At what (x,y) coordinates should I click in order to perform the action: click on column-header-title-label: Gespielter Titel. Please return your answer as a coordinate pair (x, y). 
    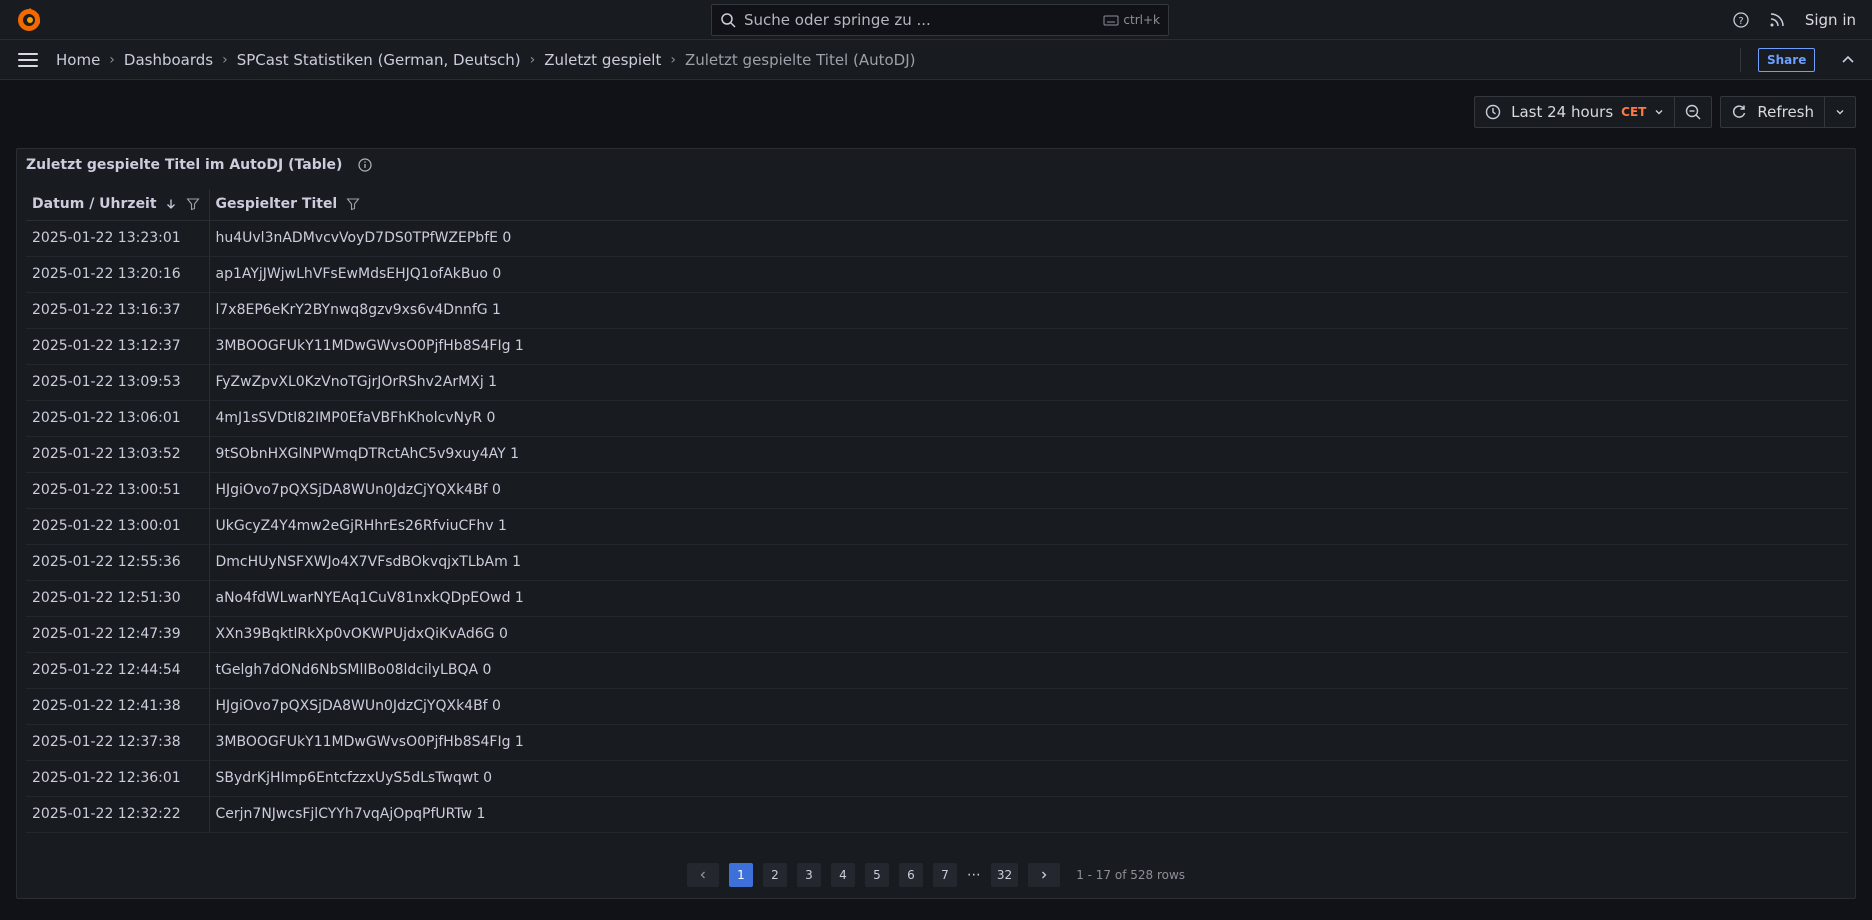
    Looking at the image, I should click on (276, 204).